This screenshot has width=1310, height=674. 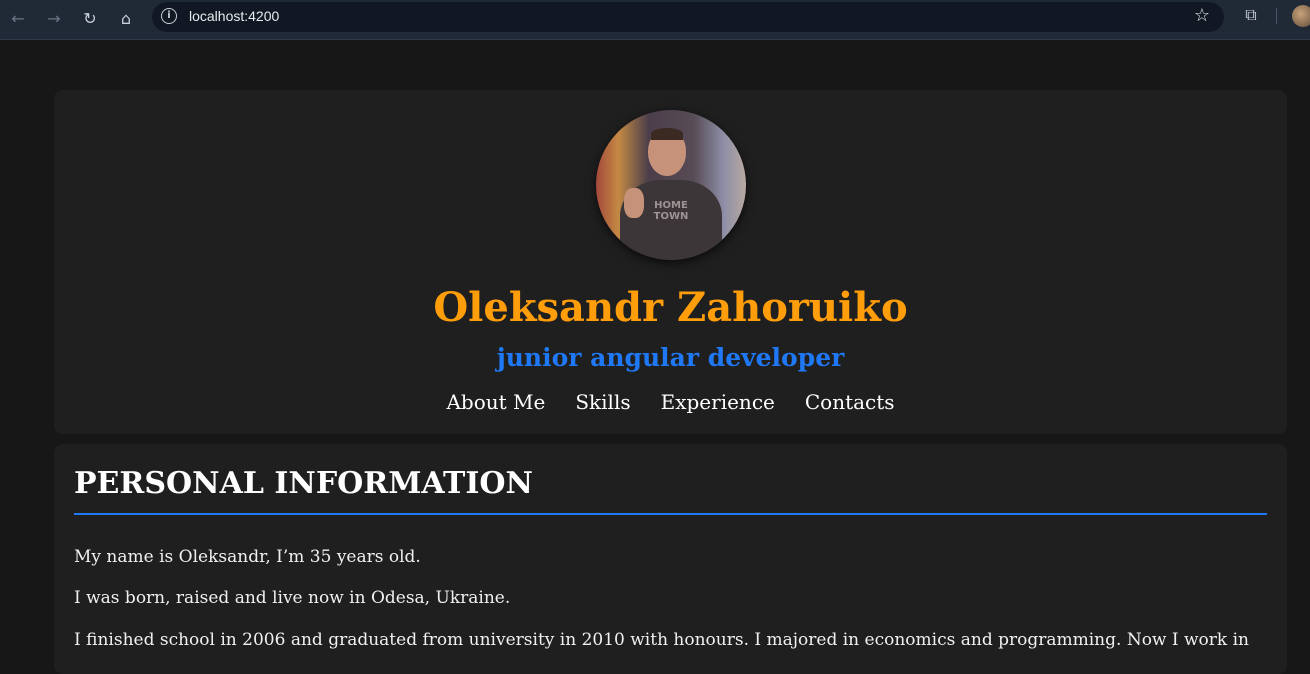 What do you see at coordinates (634, 203) in the screenshot?
I see `photo-hand` at bounding box center [634, 203].